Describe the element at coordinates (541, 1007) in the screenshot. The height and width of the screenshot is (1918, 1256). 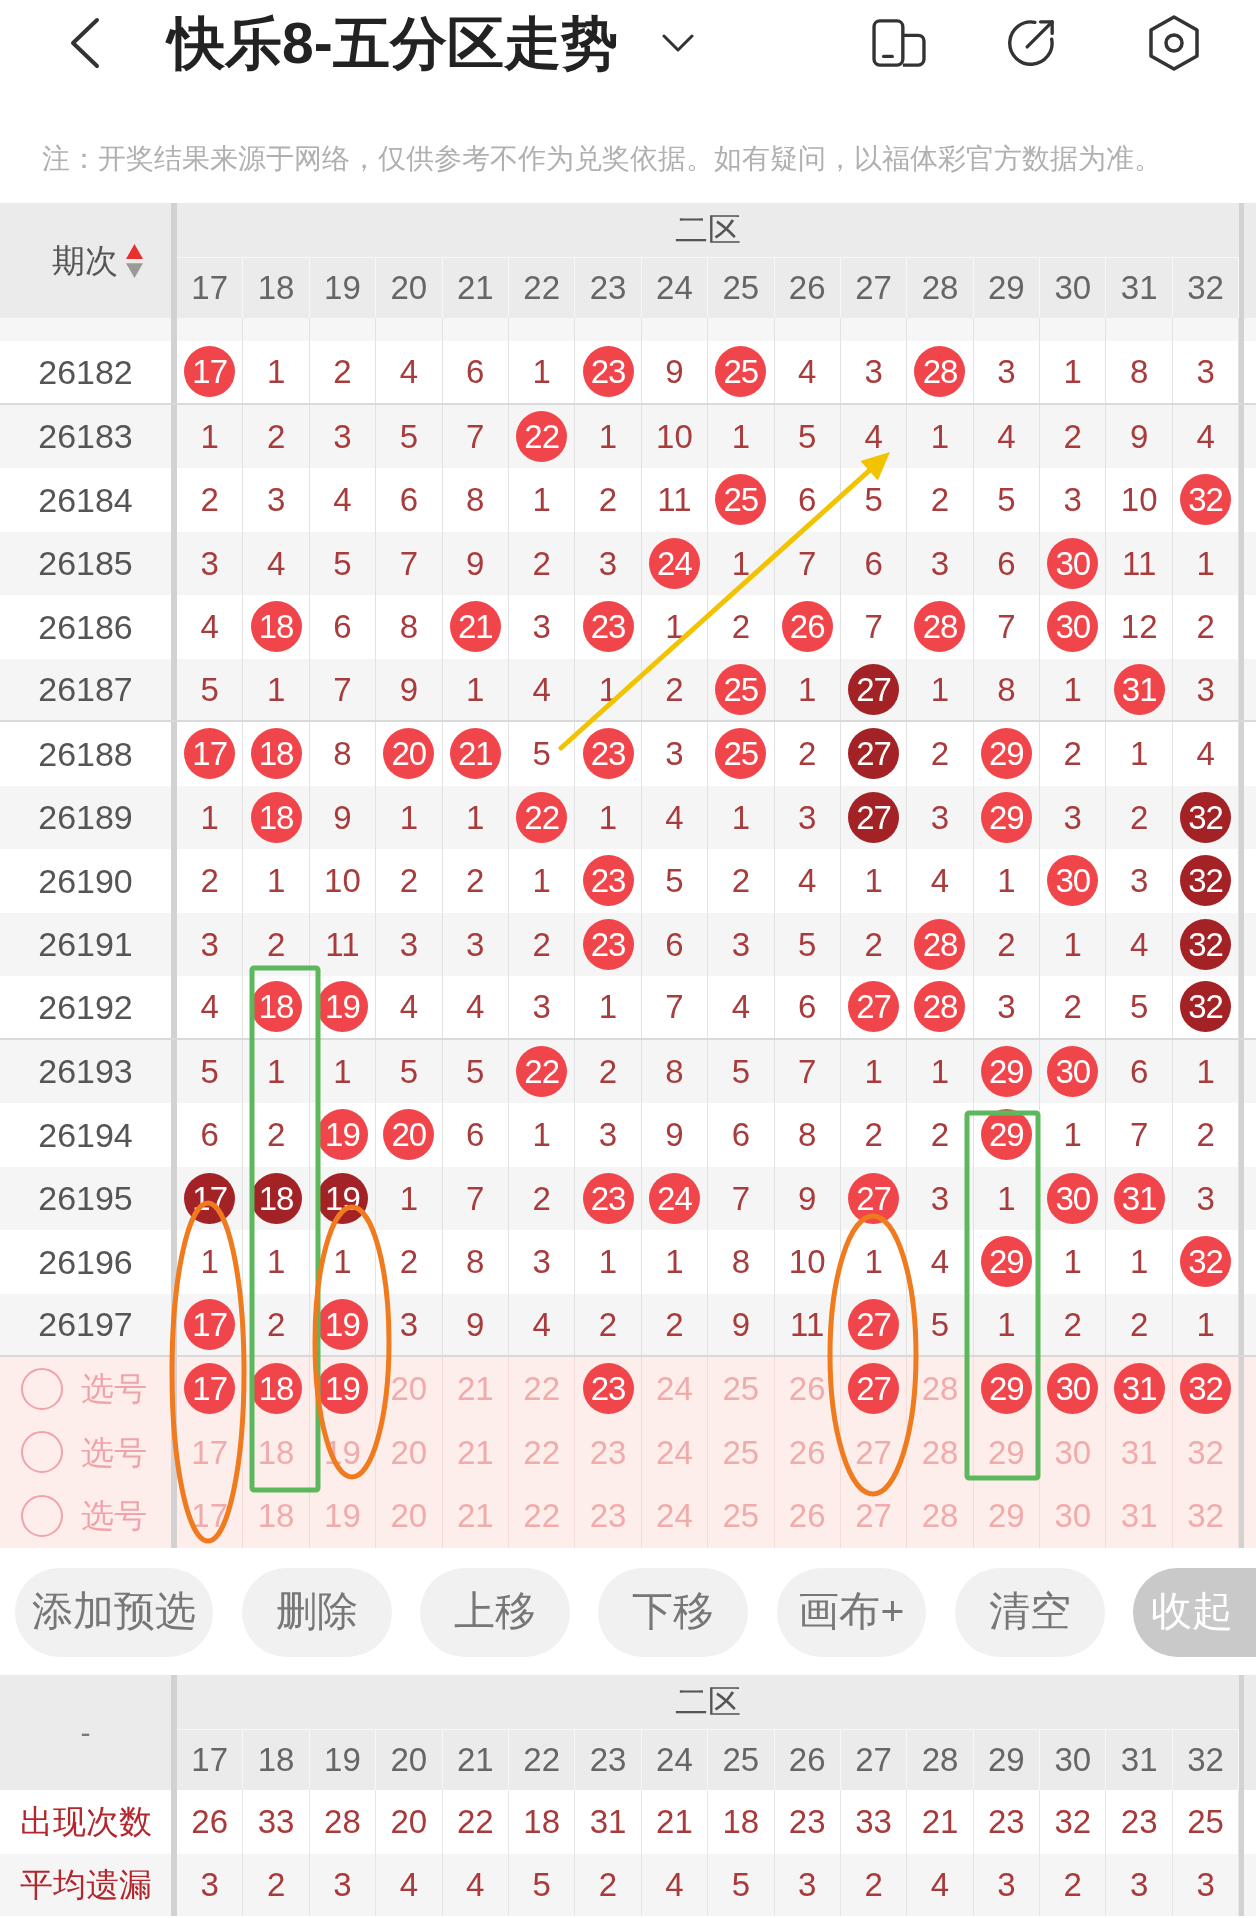
I see `miss-count: 3` at that location.